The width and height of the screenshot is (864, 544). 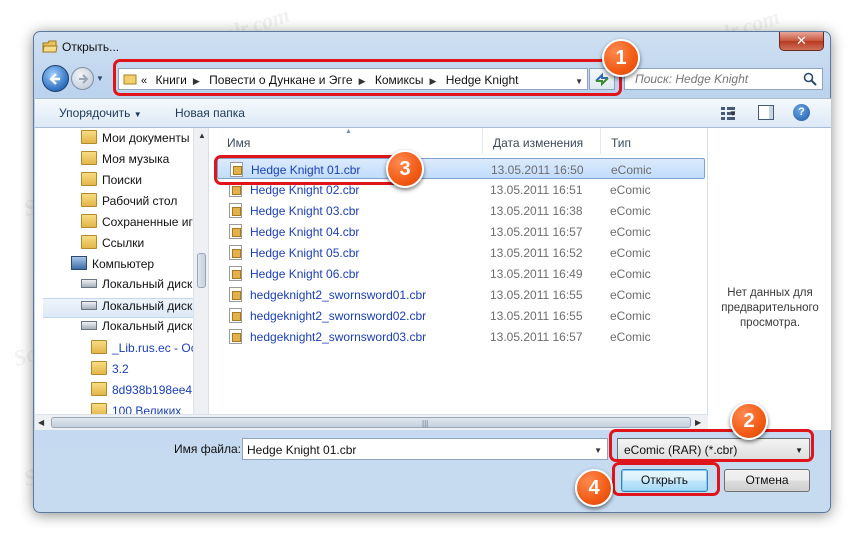 I want to click on nav-scrollbar: ▲ ▼, so click(x=200, y=279).